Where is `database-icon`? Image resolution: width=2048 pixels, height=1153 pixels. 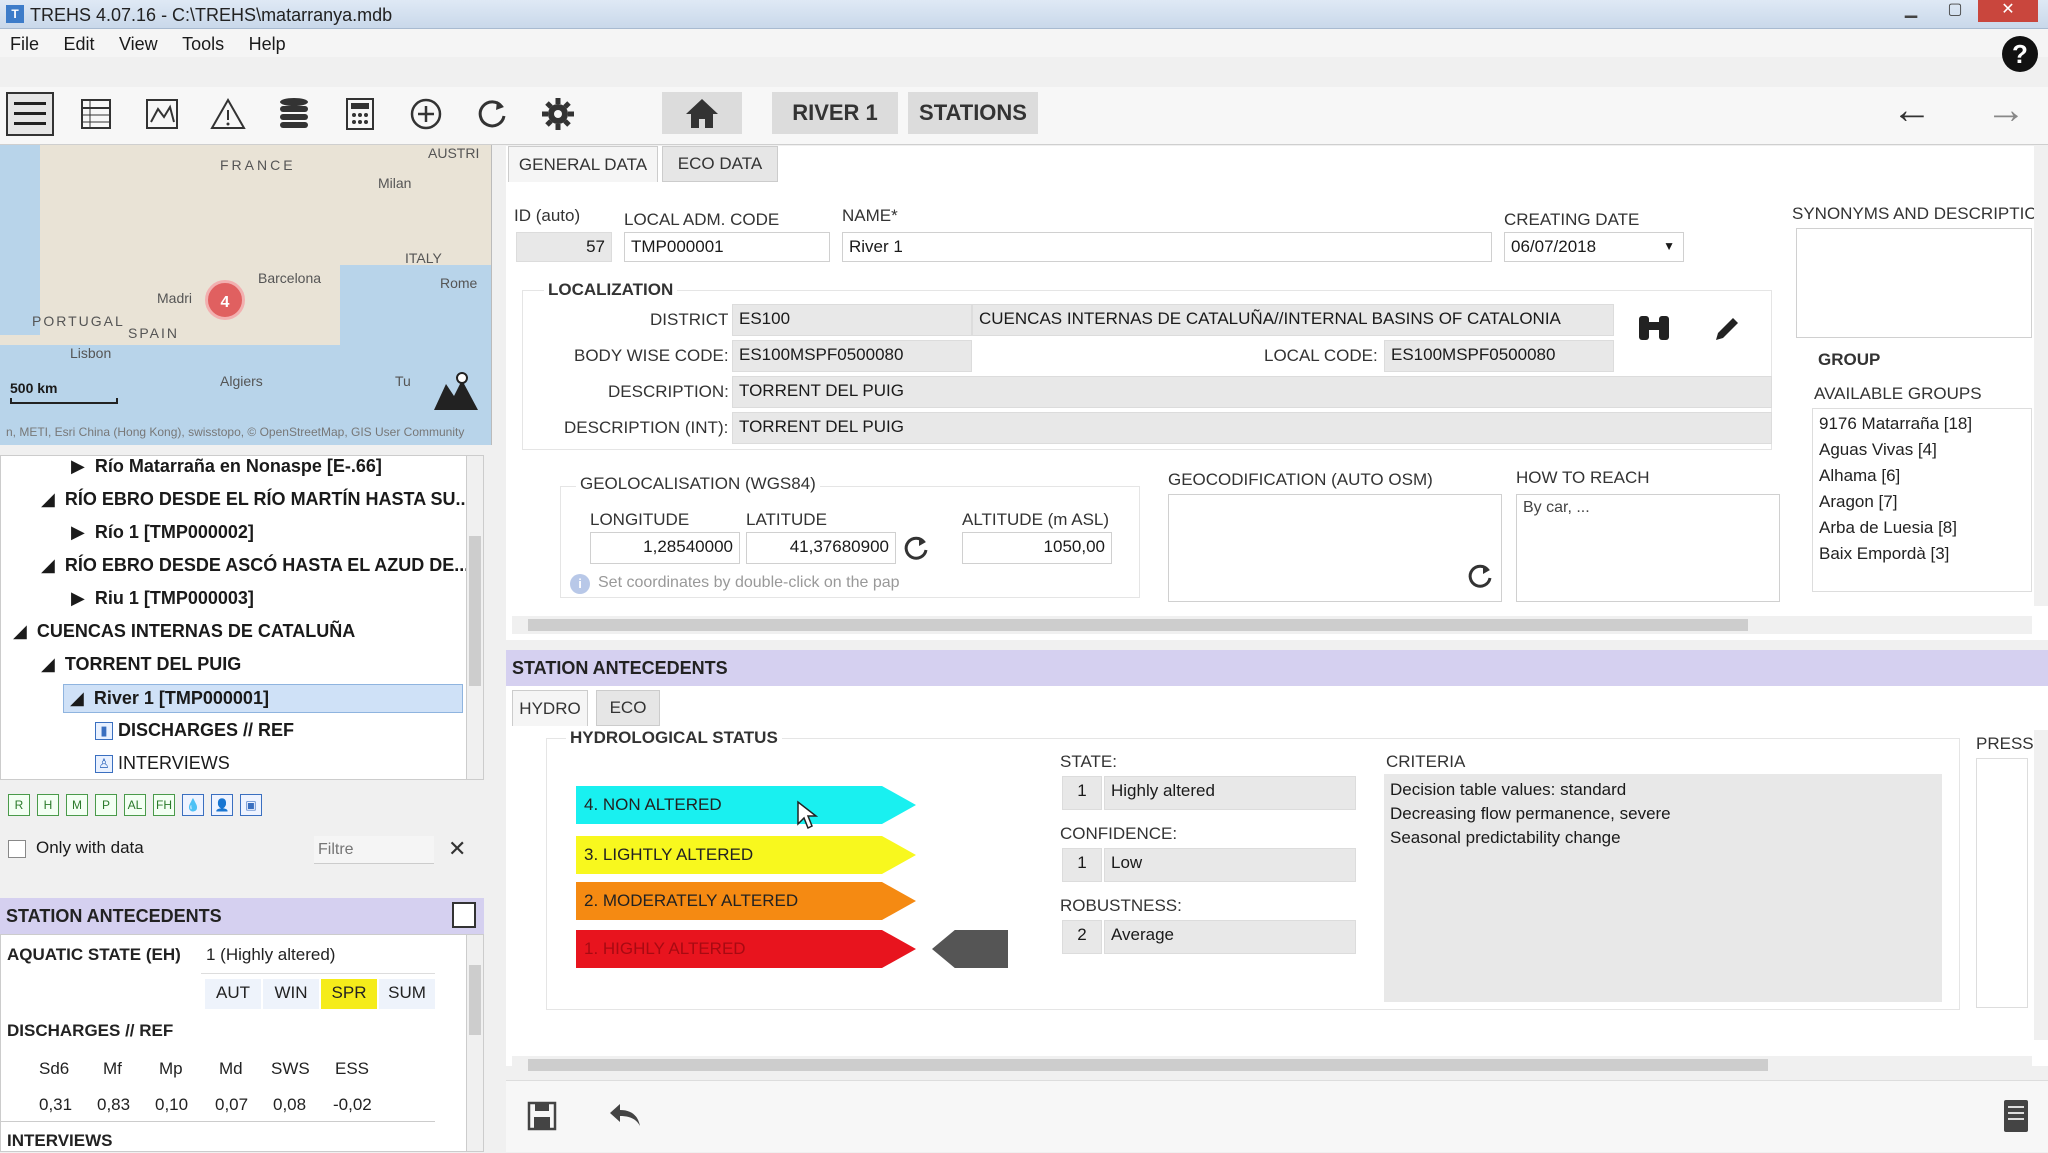 database-icon is located at coordinates (294, 114).